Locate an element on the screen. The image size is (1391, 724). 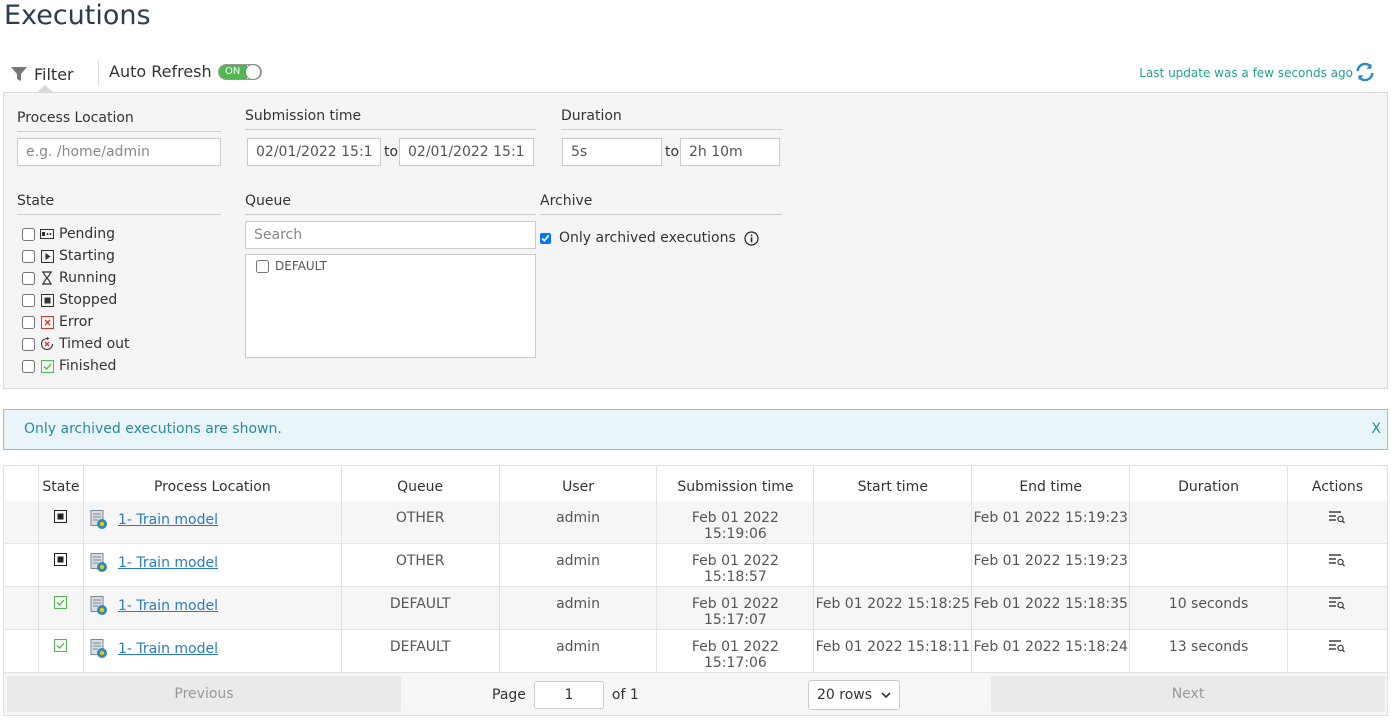
process-location-cell: 1- Train model is located at coordinates (212, 651).